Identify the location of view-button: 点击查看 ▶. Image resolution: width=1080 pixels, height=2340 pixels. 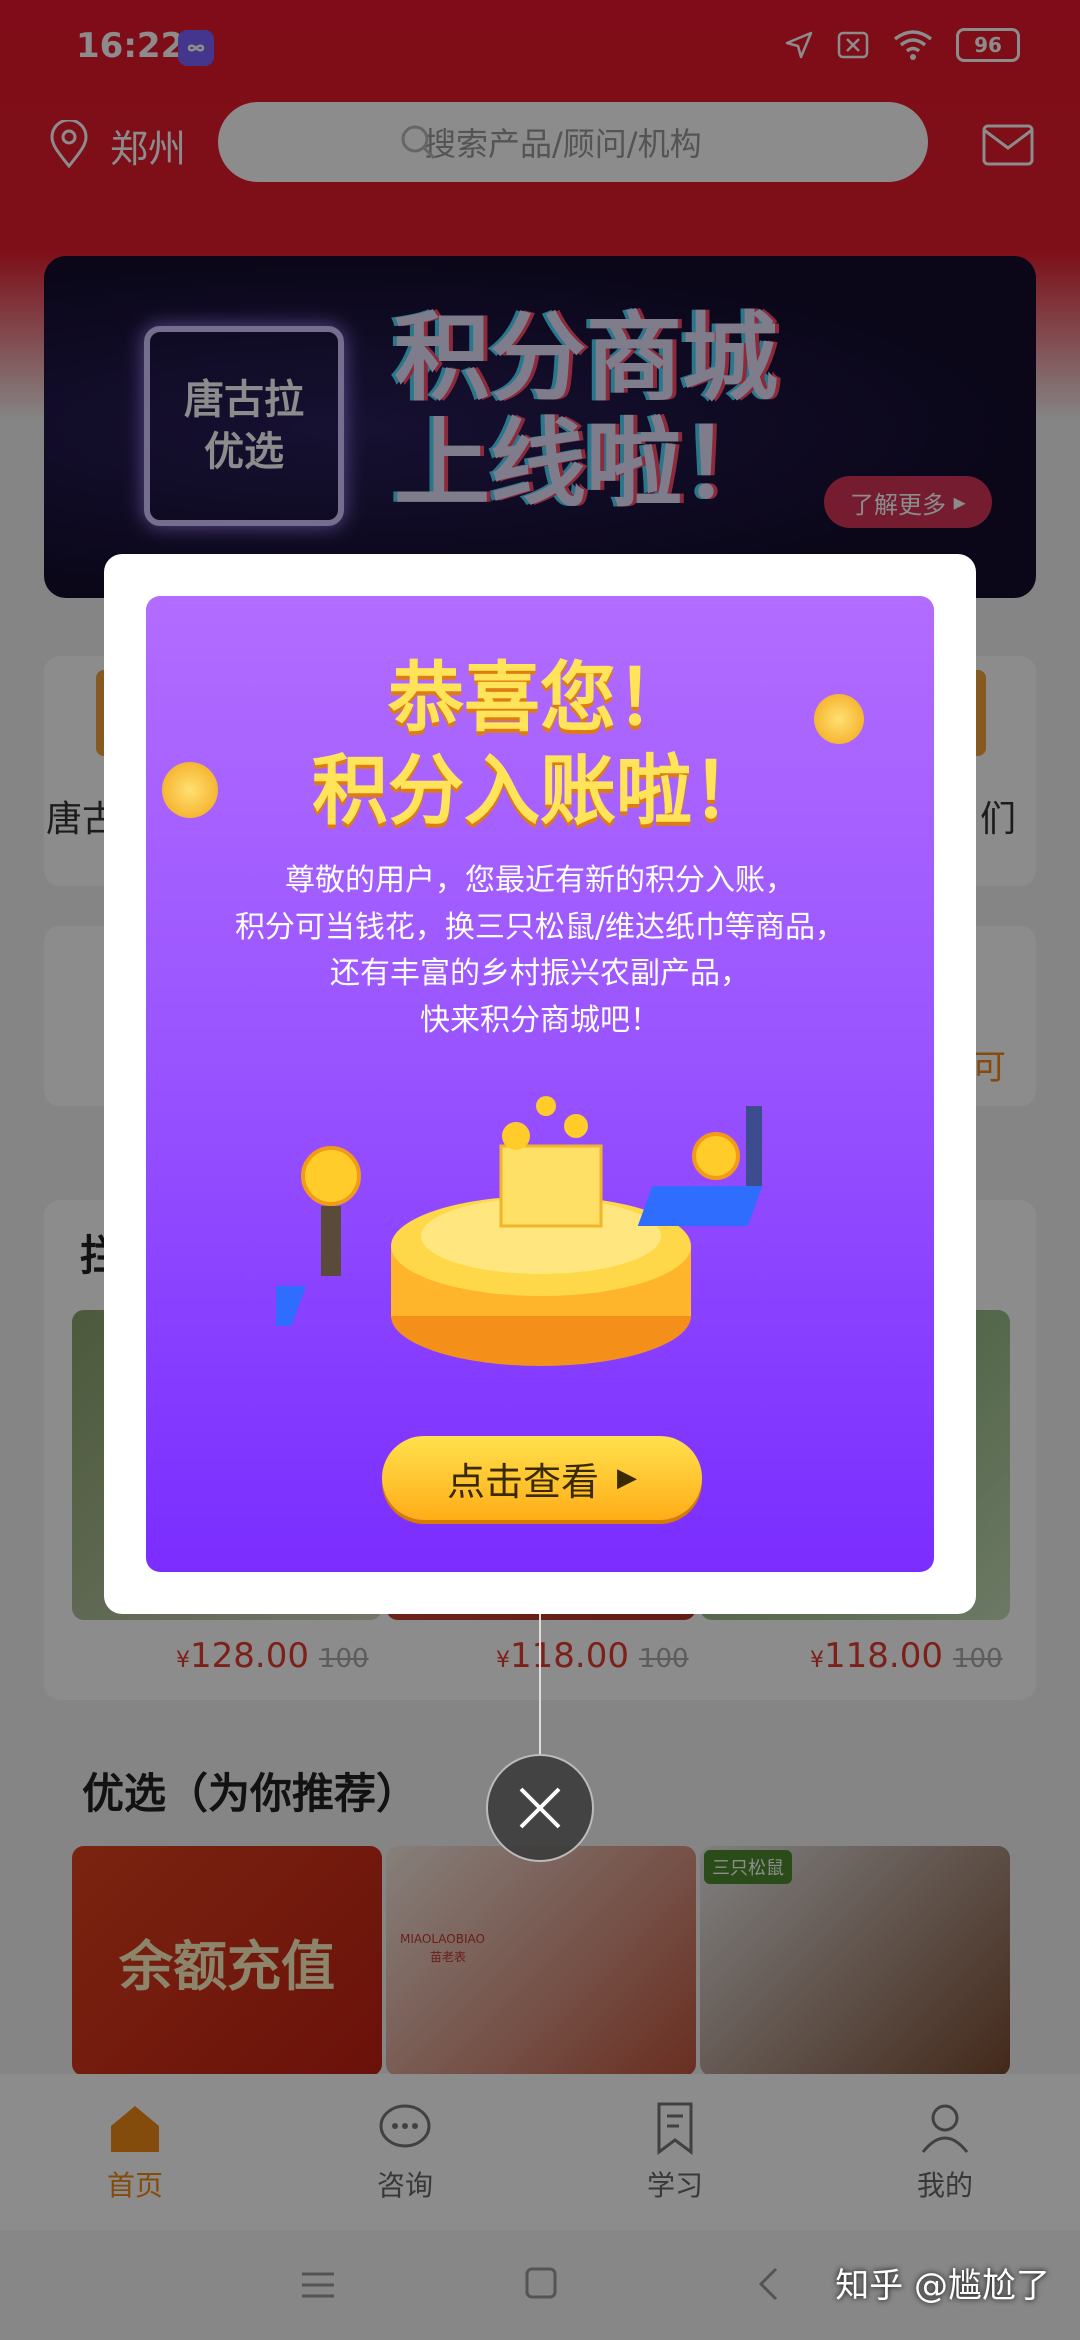
(542, 1478).